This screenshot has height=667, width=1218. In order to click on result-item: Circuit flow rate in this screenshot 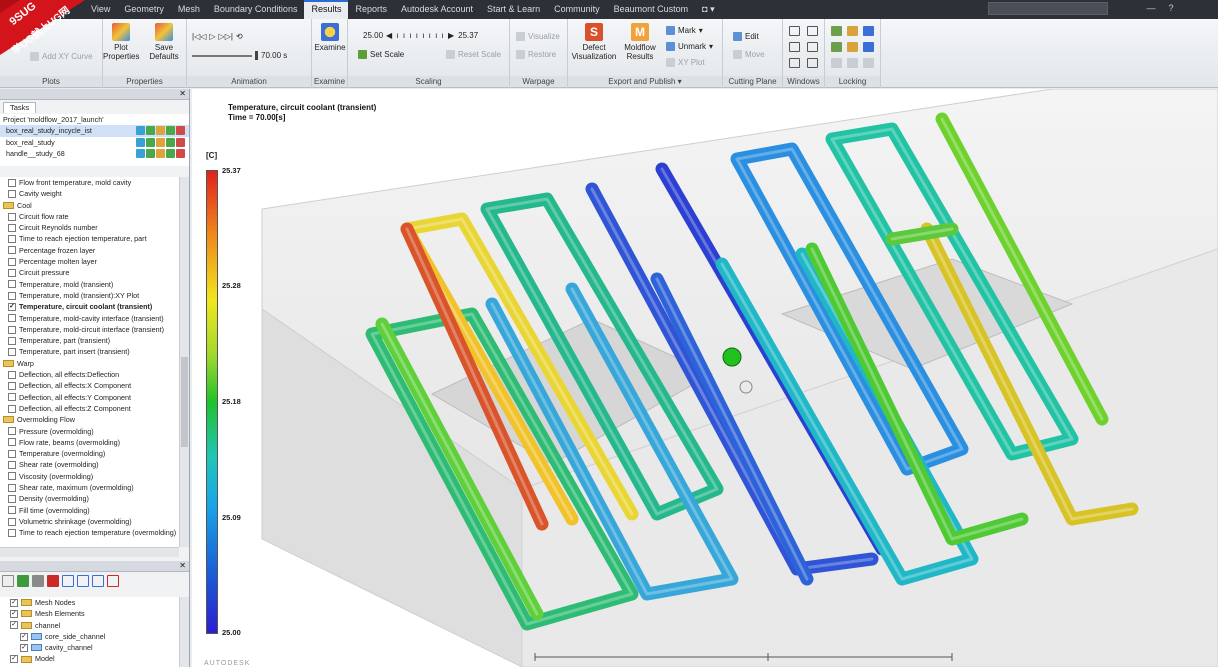, I will do `click(89, 216)`.